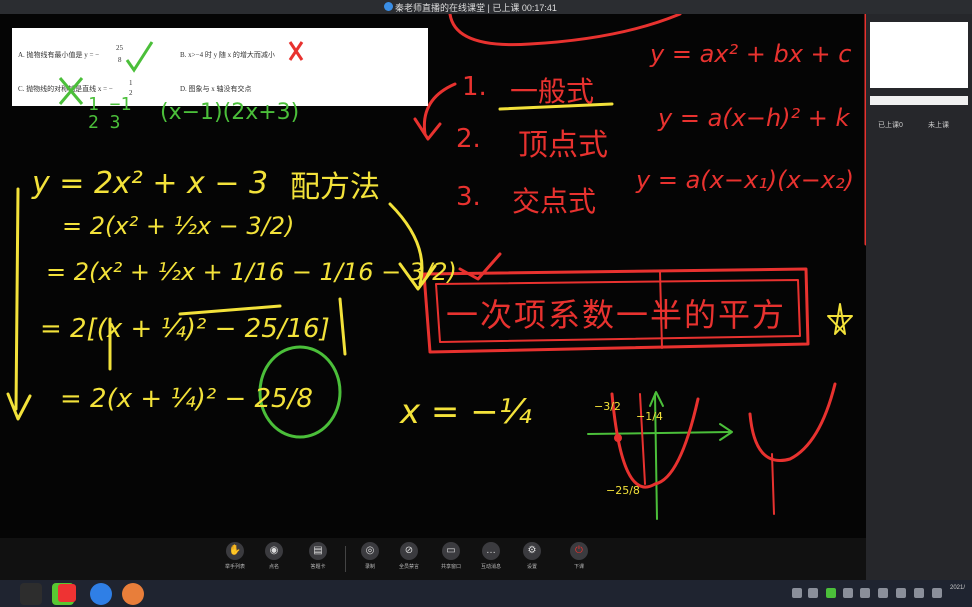  I want to click on step-4: = 2(x + ¼)² − 25/8, so click(186, 399).